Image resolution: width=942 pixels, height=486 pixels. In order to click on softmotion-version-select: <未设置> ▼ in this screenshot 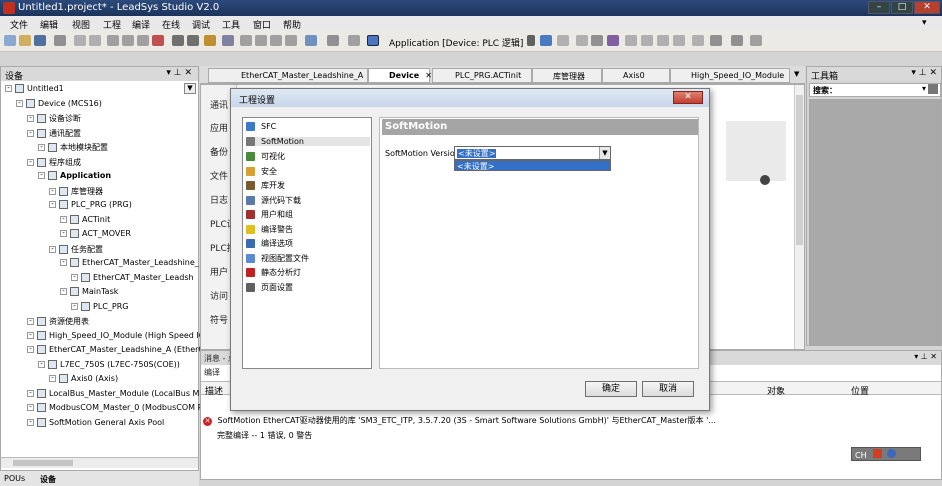, I will do `click(532, 153)`.